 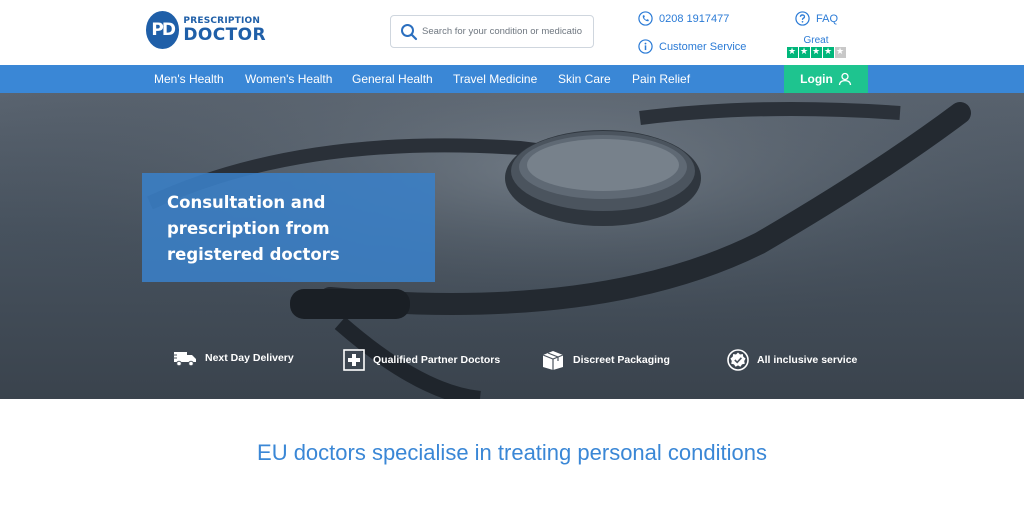 I want to click on phone-link: 0208 1917477, so click(x=683, y=18).